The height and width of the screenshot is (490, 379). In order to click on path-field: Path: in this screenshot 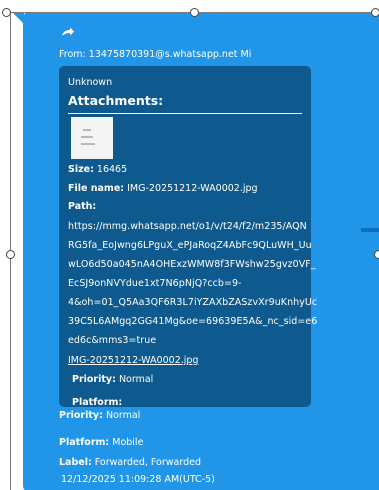, I will do `click(82, 206)`.